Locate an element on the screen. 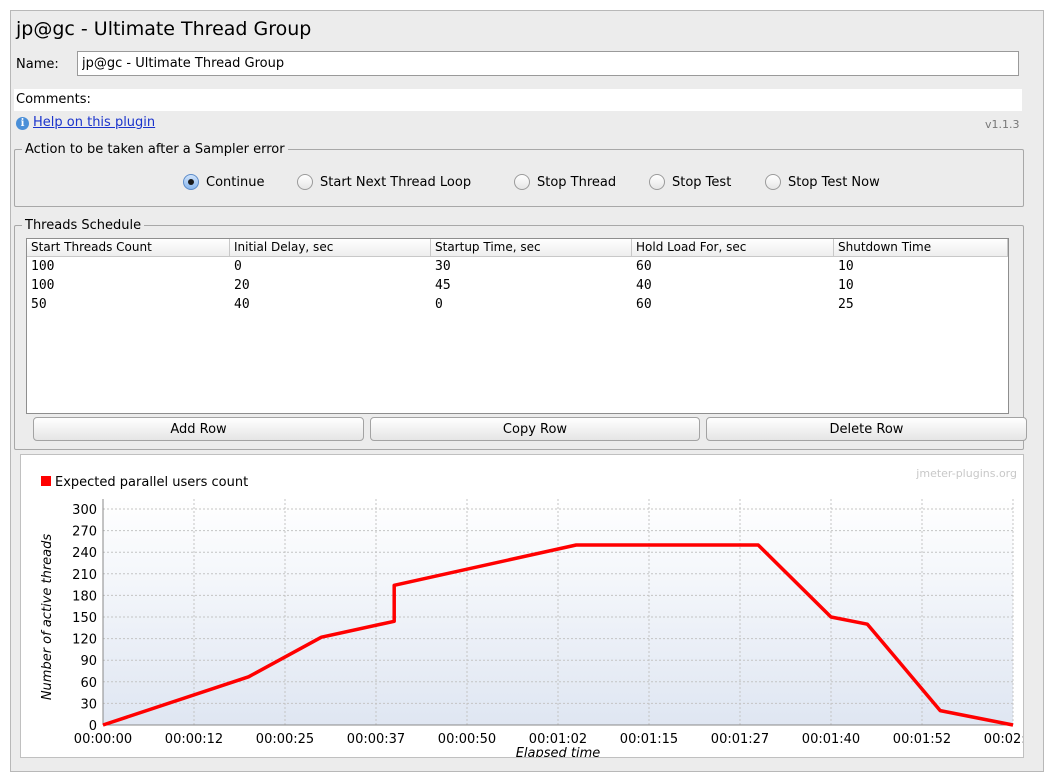 This screenshot has height=774, width=1055. radio-stop-test: Stop Test is located at coordinates (690, 182).